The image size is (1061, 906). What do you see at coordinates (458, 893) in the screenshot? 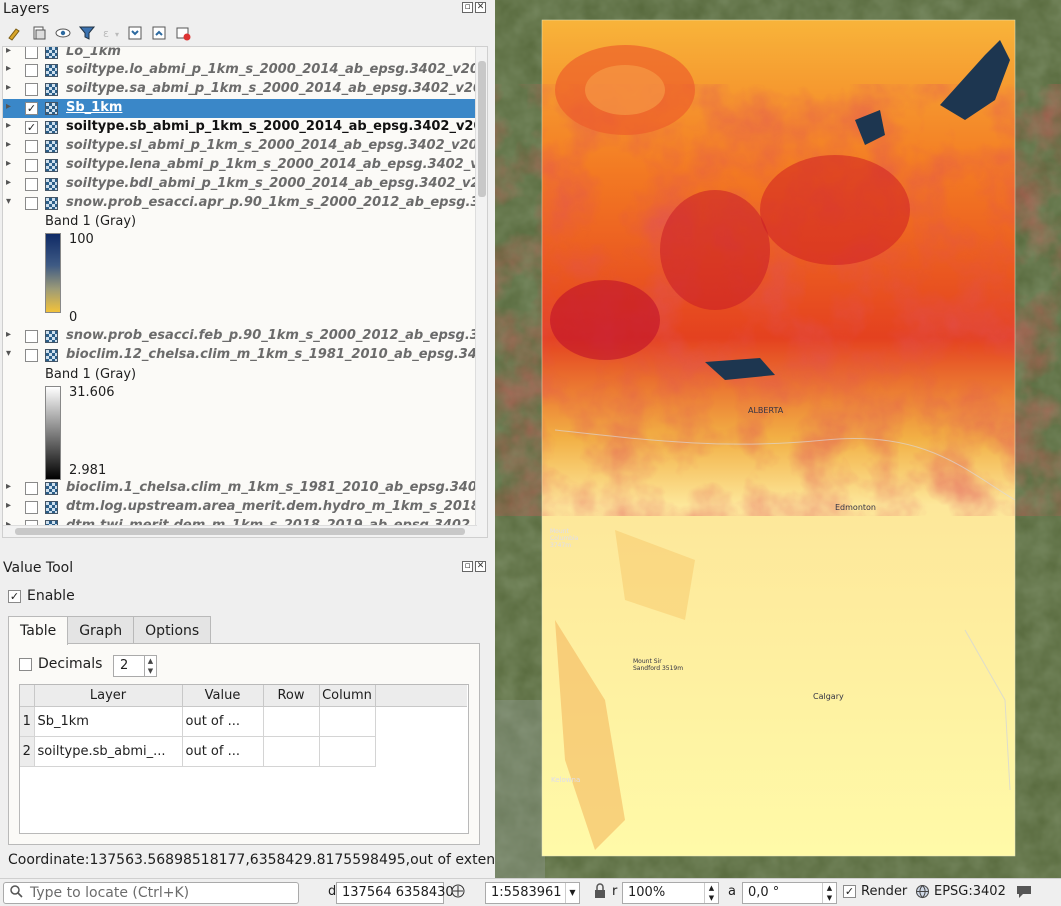
I see `toggle-extents-icon` at bounding box center [458, 893].